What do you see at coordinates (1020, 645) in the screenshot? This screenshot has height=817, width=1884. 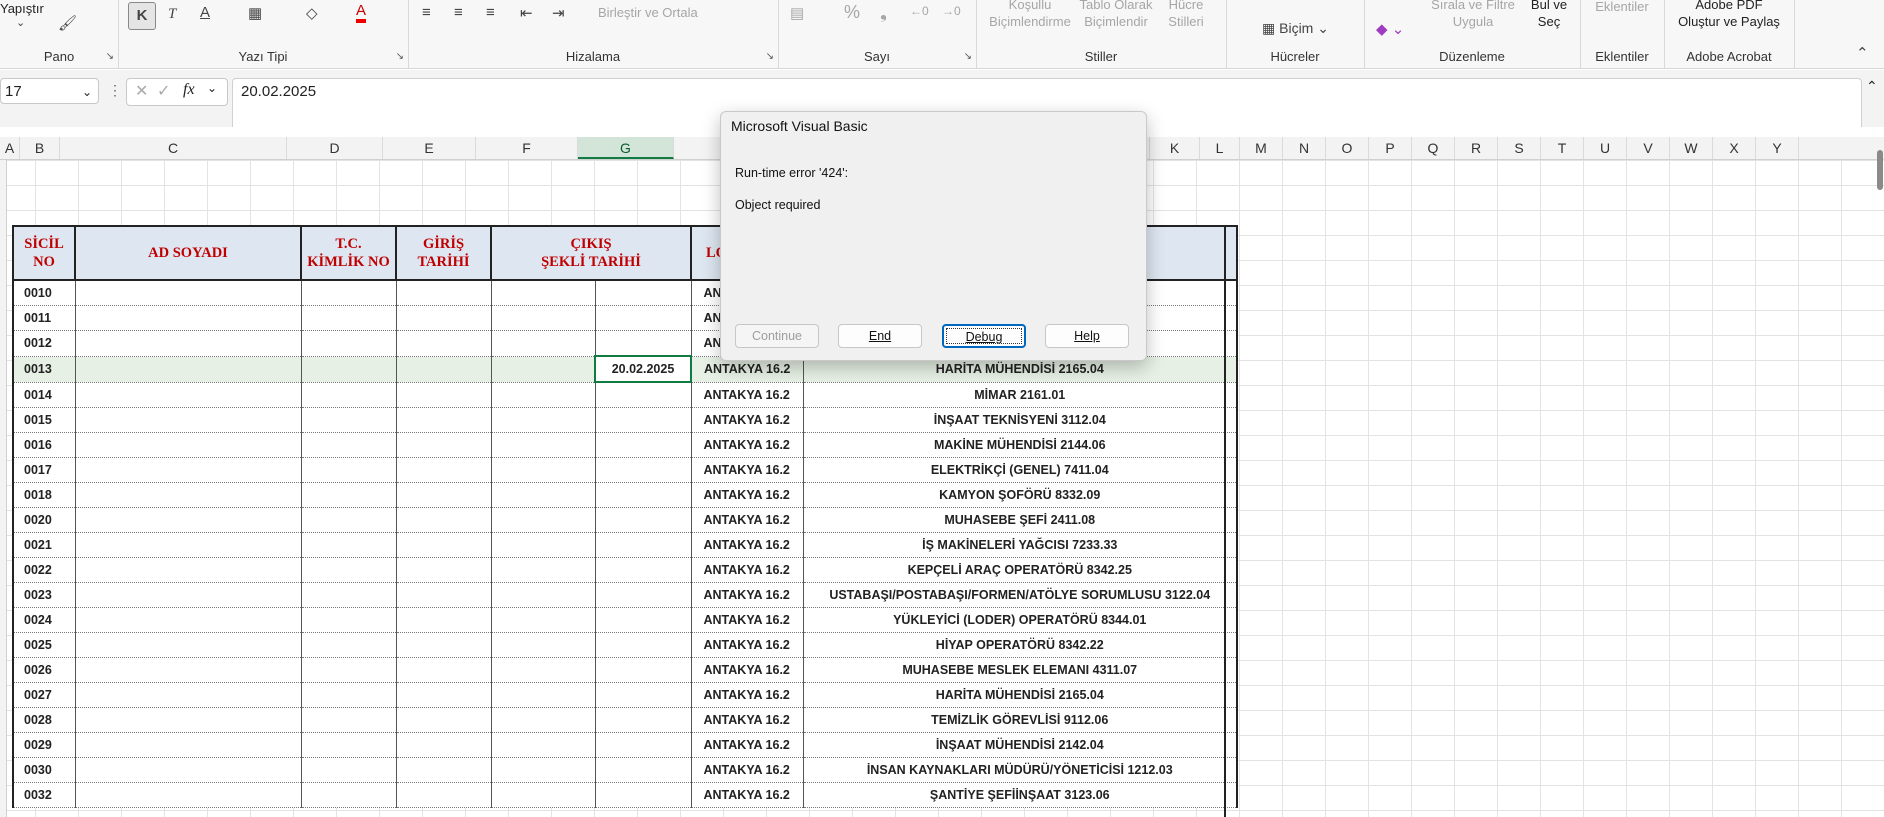 I see `cell-meslek: HİYAP OPERATÖRÜ 8342.22` at bounding box center [1020, 645].